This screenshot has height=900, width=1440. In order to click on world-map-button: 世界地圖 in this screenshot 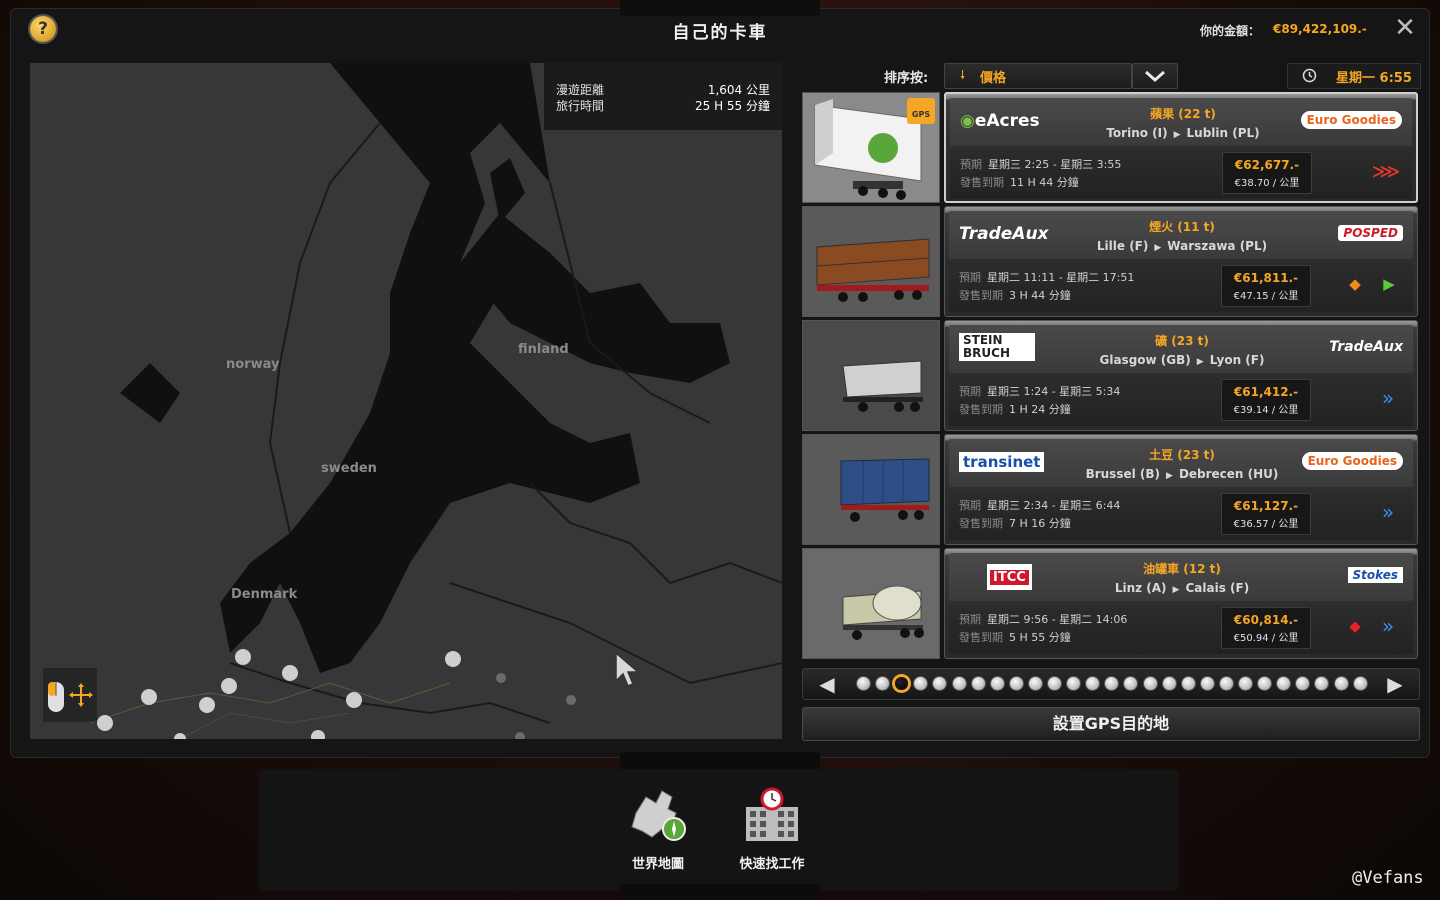, I will do `click(658, 827)`.